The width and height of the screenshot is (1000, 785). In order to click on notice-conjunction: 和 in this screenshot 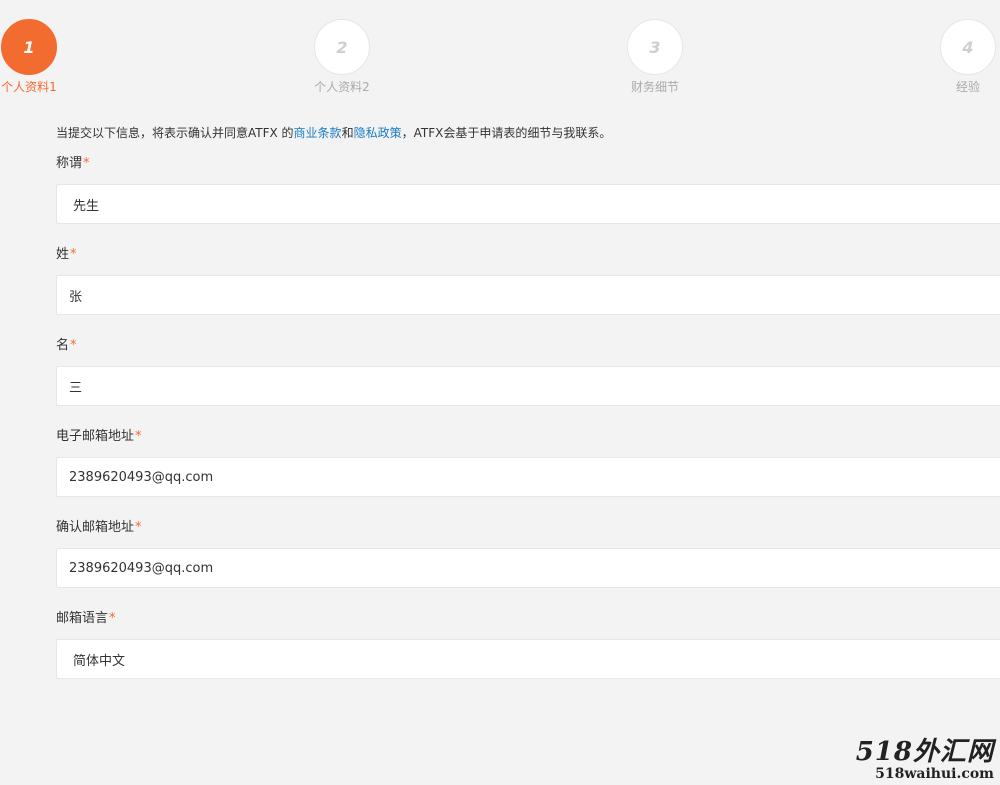, I will do `click(347, 133)`.